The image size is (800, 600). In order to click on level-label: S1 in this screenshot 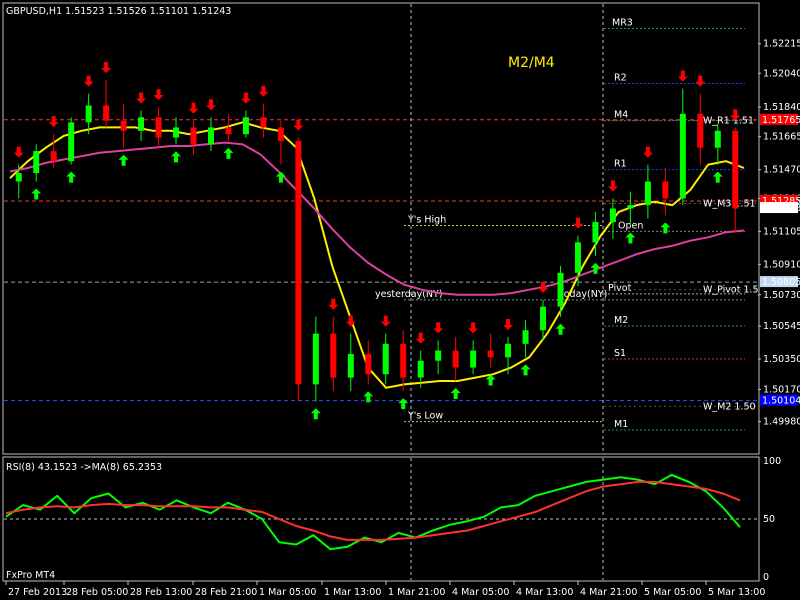, I will do `click(620, 353)`.